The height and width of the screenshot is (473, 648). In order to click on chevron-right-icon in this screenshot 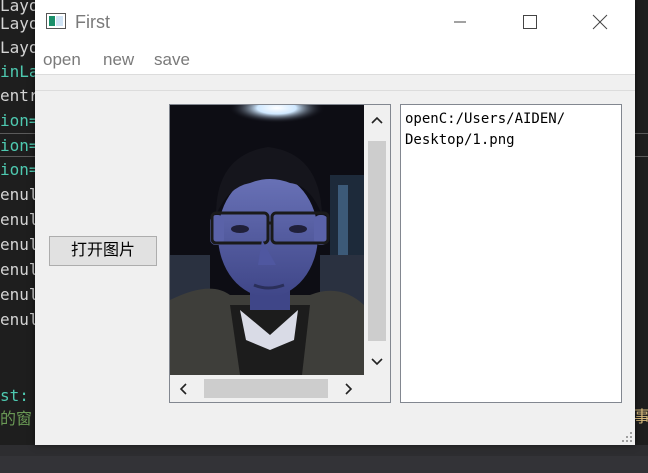, I will do `click(349, 388)`.